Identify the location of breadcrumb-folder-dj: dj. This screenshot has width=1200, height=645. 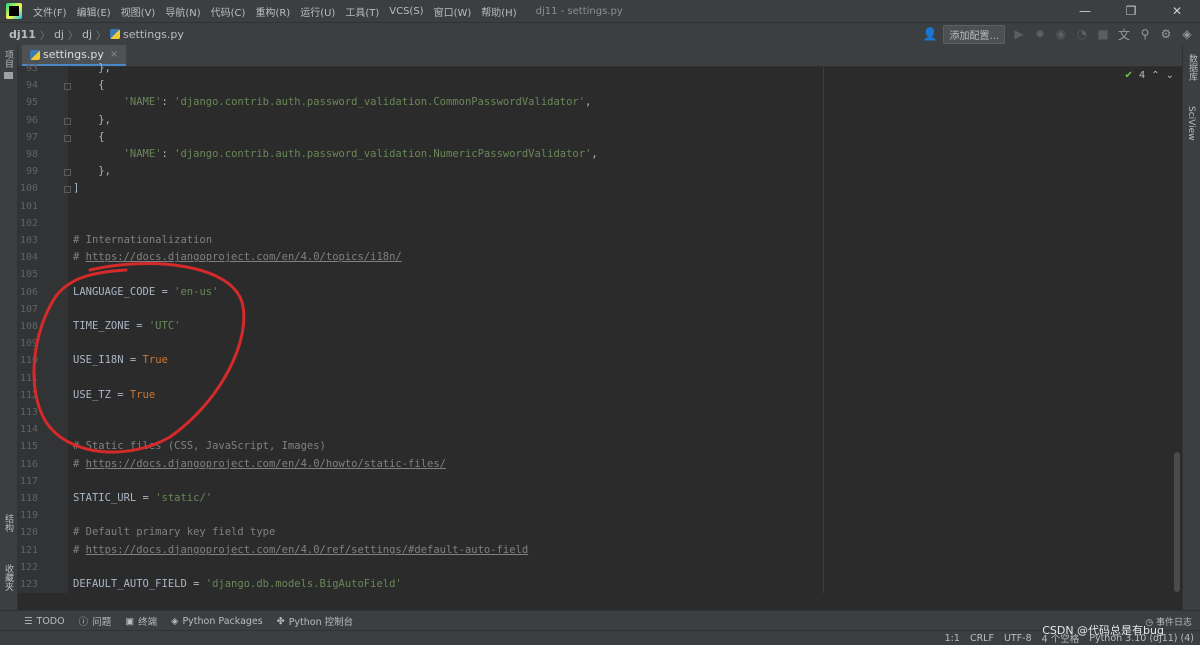
(59, 34).